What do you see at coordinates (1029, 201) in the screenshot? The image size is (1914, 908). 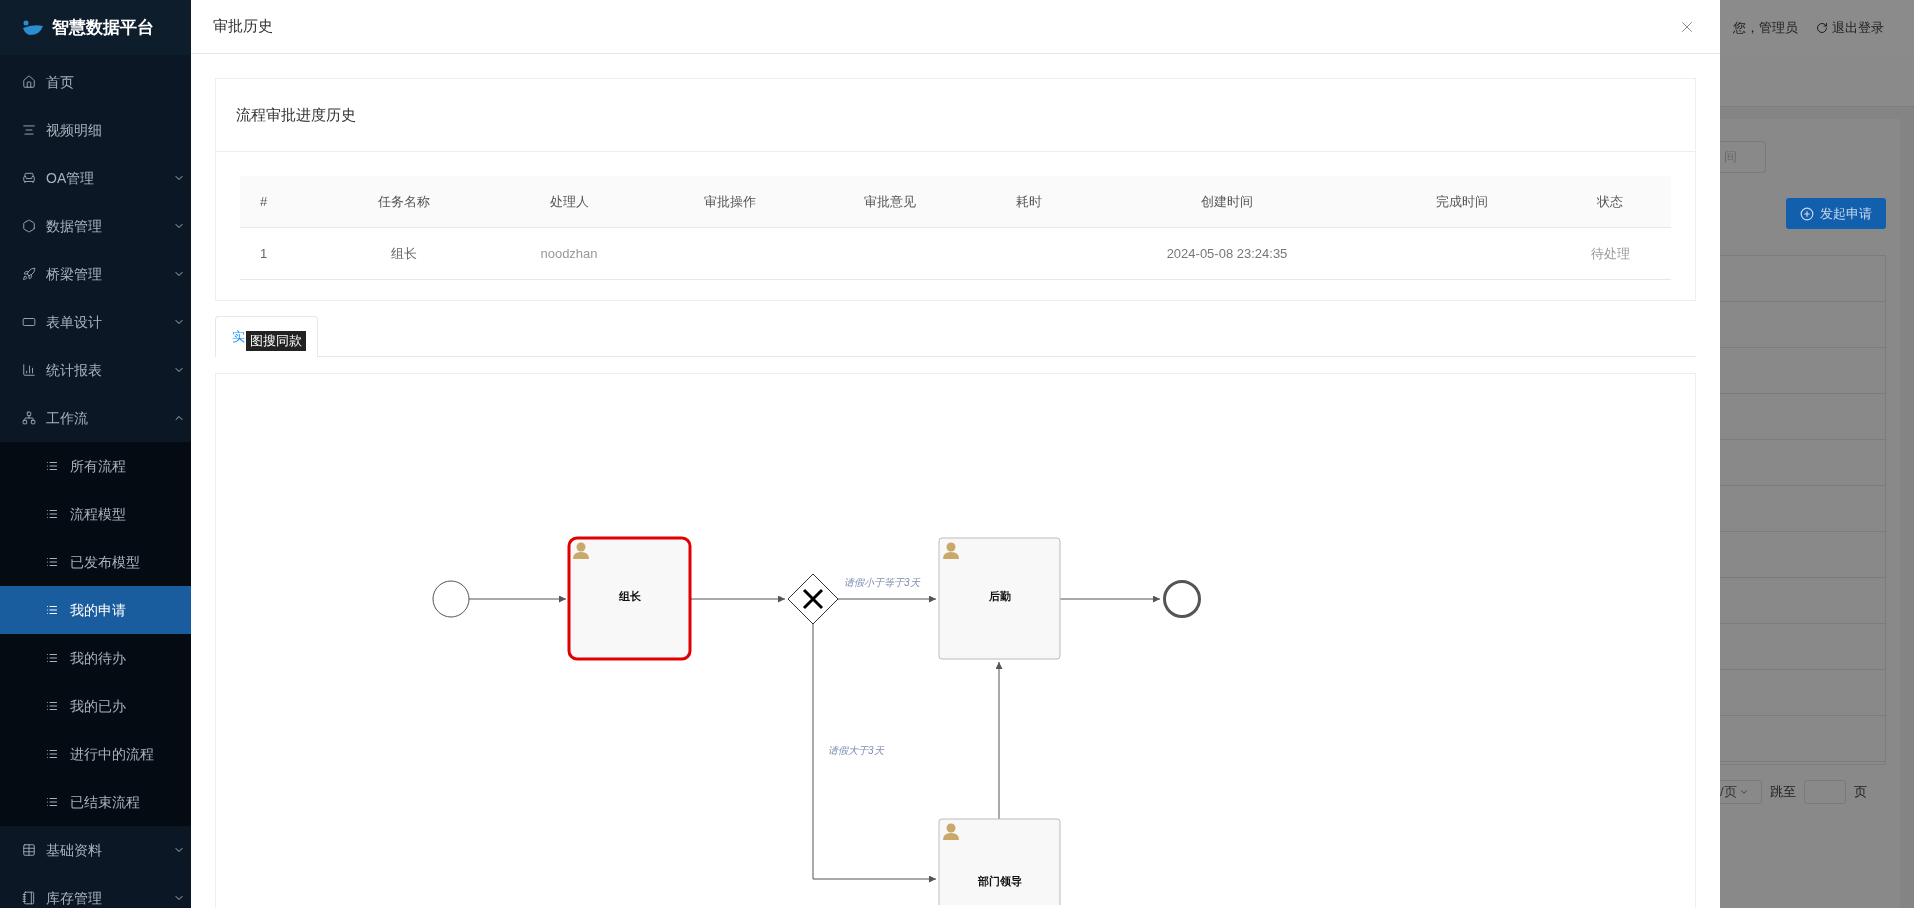 I see `column-header: 耗时` at bounding box center [1029, 201].